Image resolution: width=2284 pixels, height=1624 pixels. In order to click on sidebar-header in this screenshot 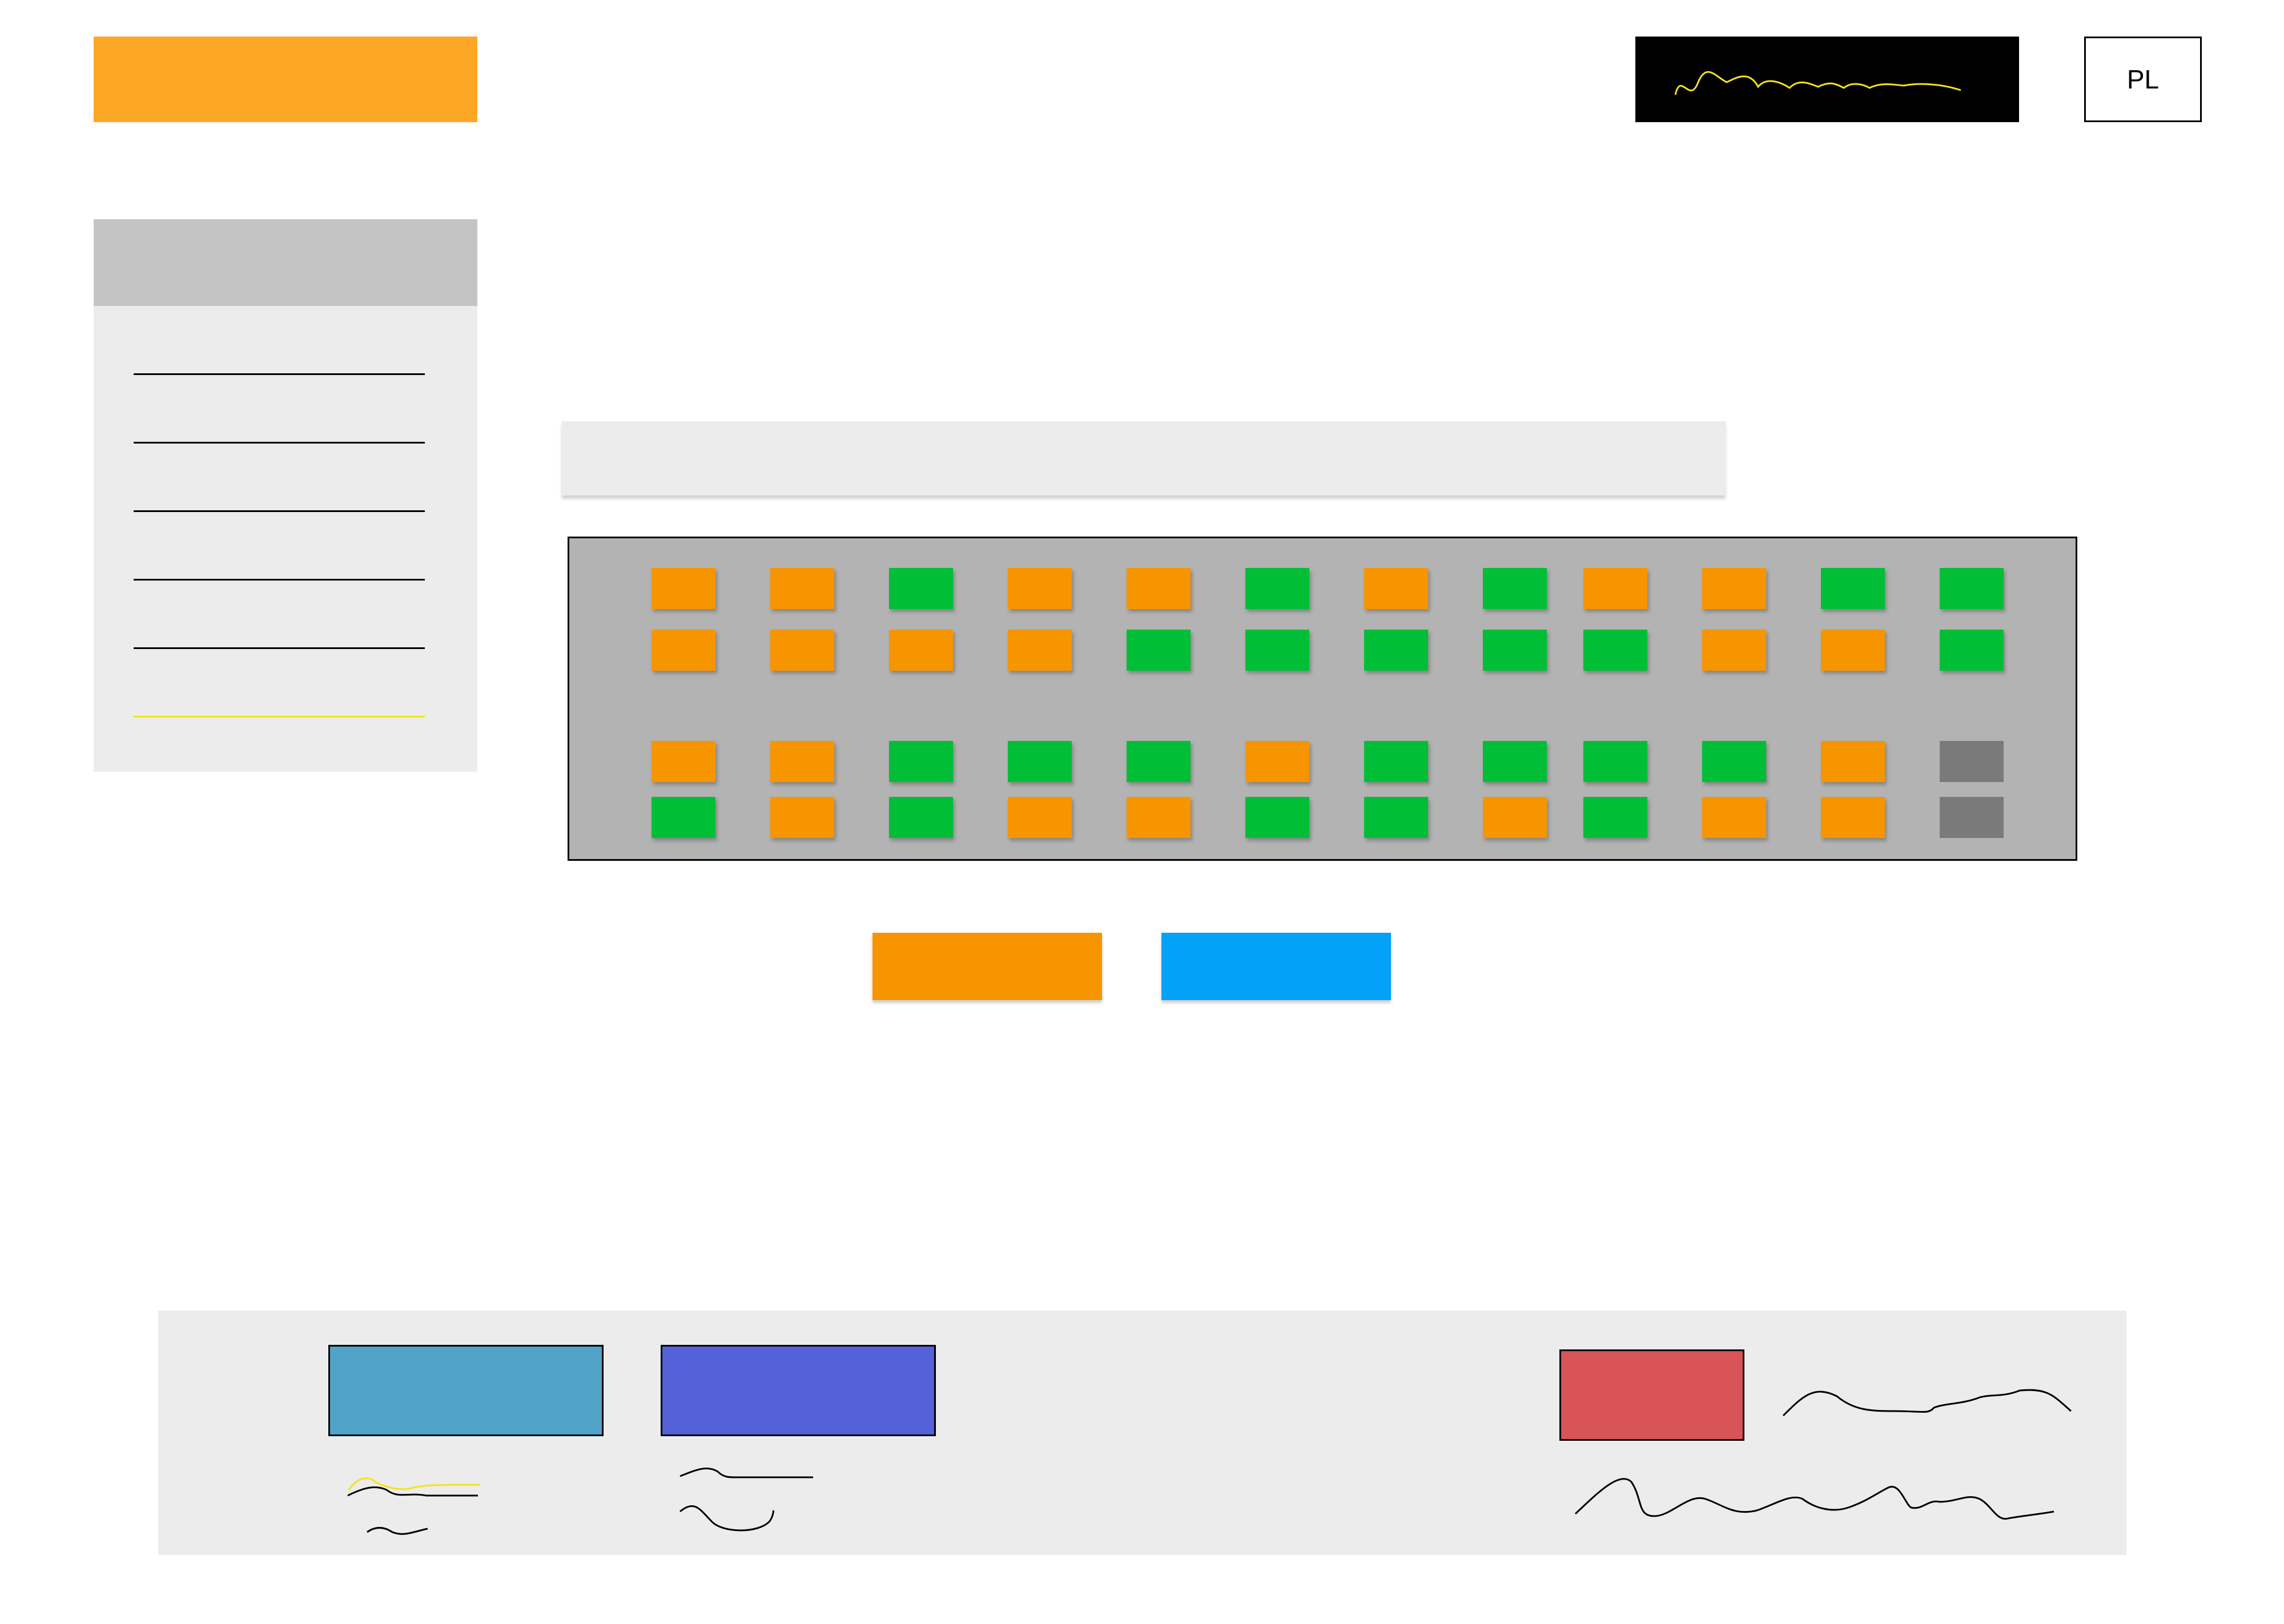, I will do `click(285, 262)`.